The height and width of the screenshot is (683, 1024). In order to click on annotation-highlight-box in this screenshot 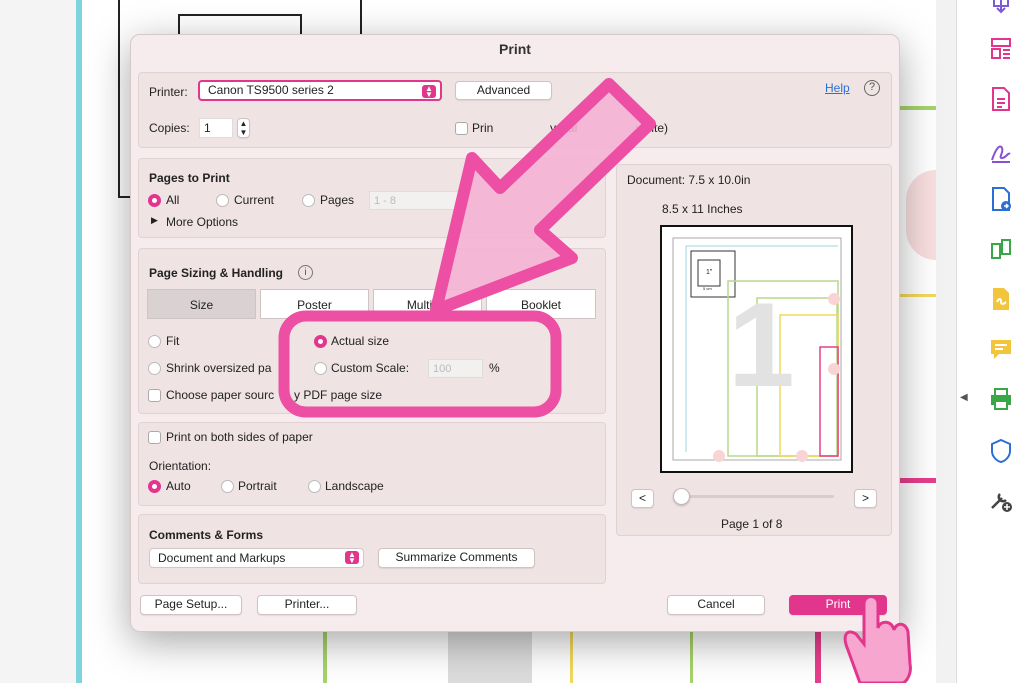, I will do `click(420, 364)`.